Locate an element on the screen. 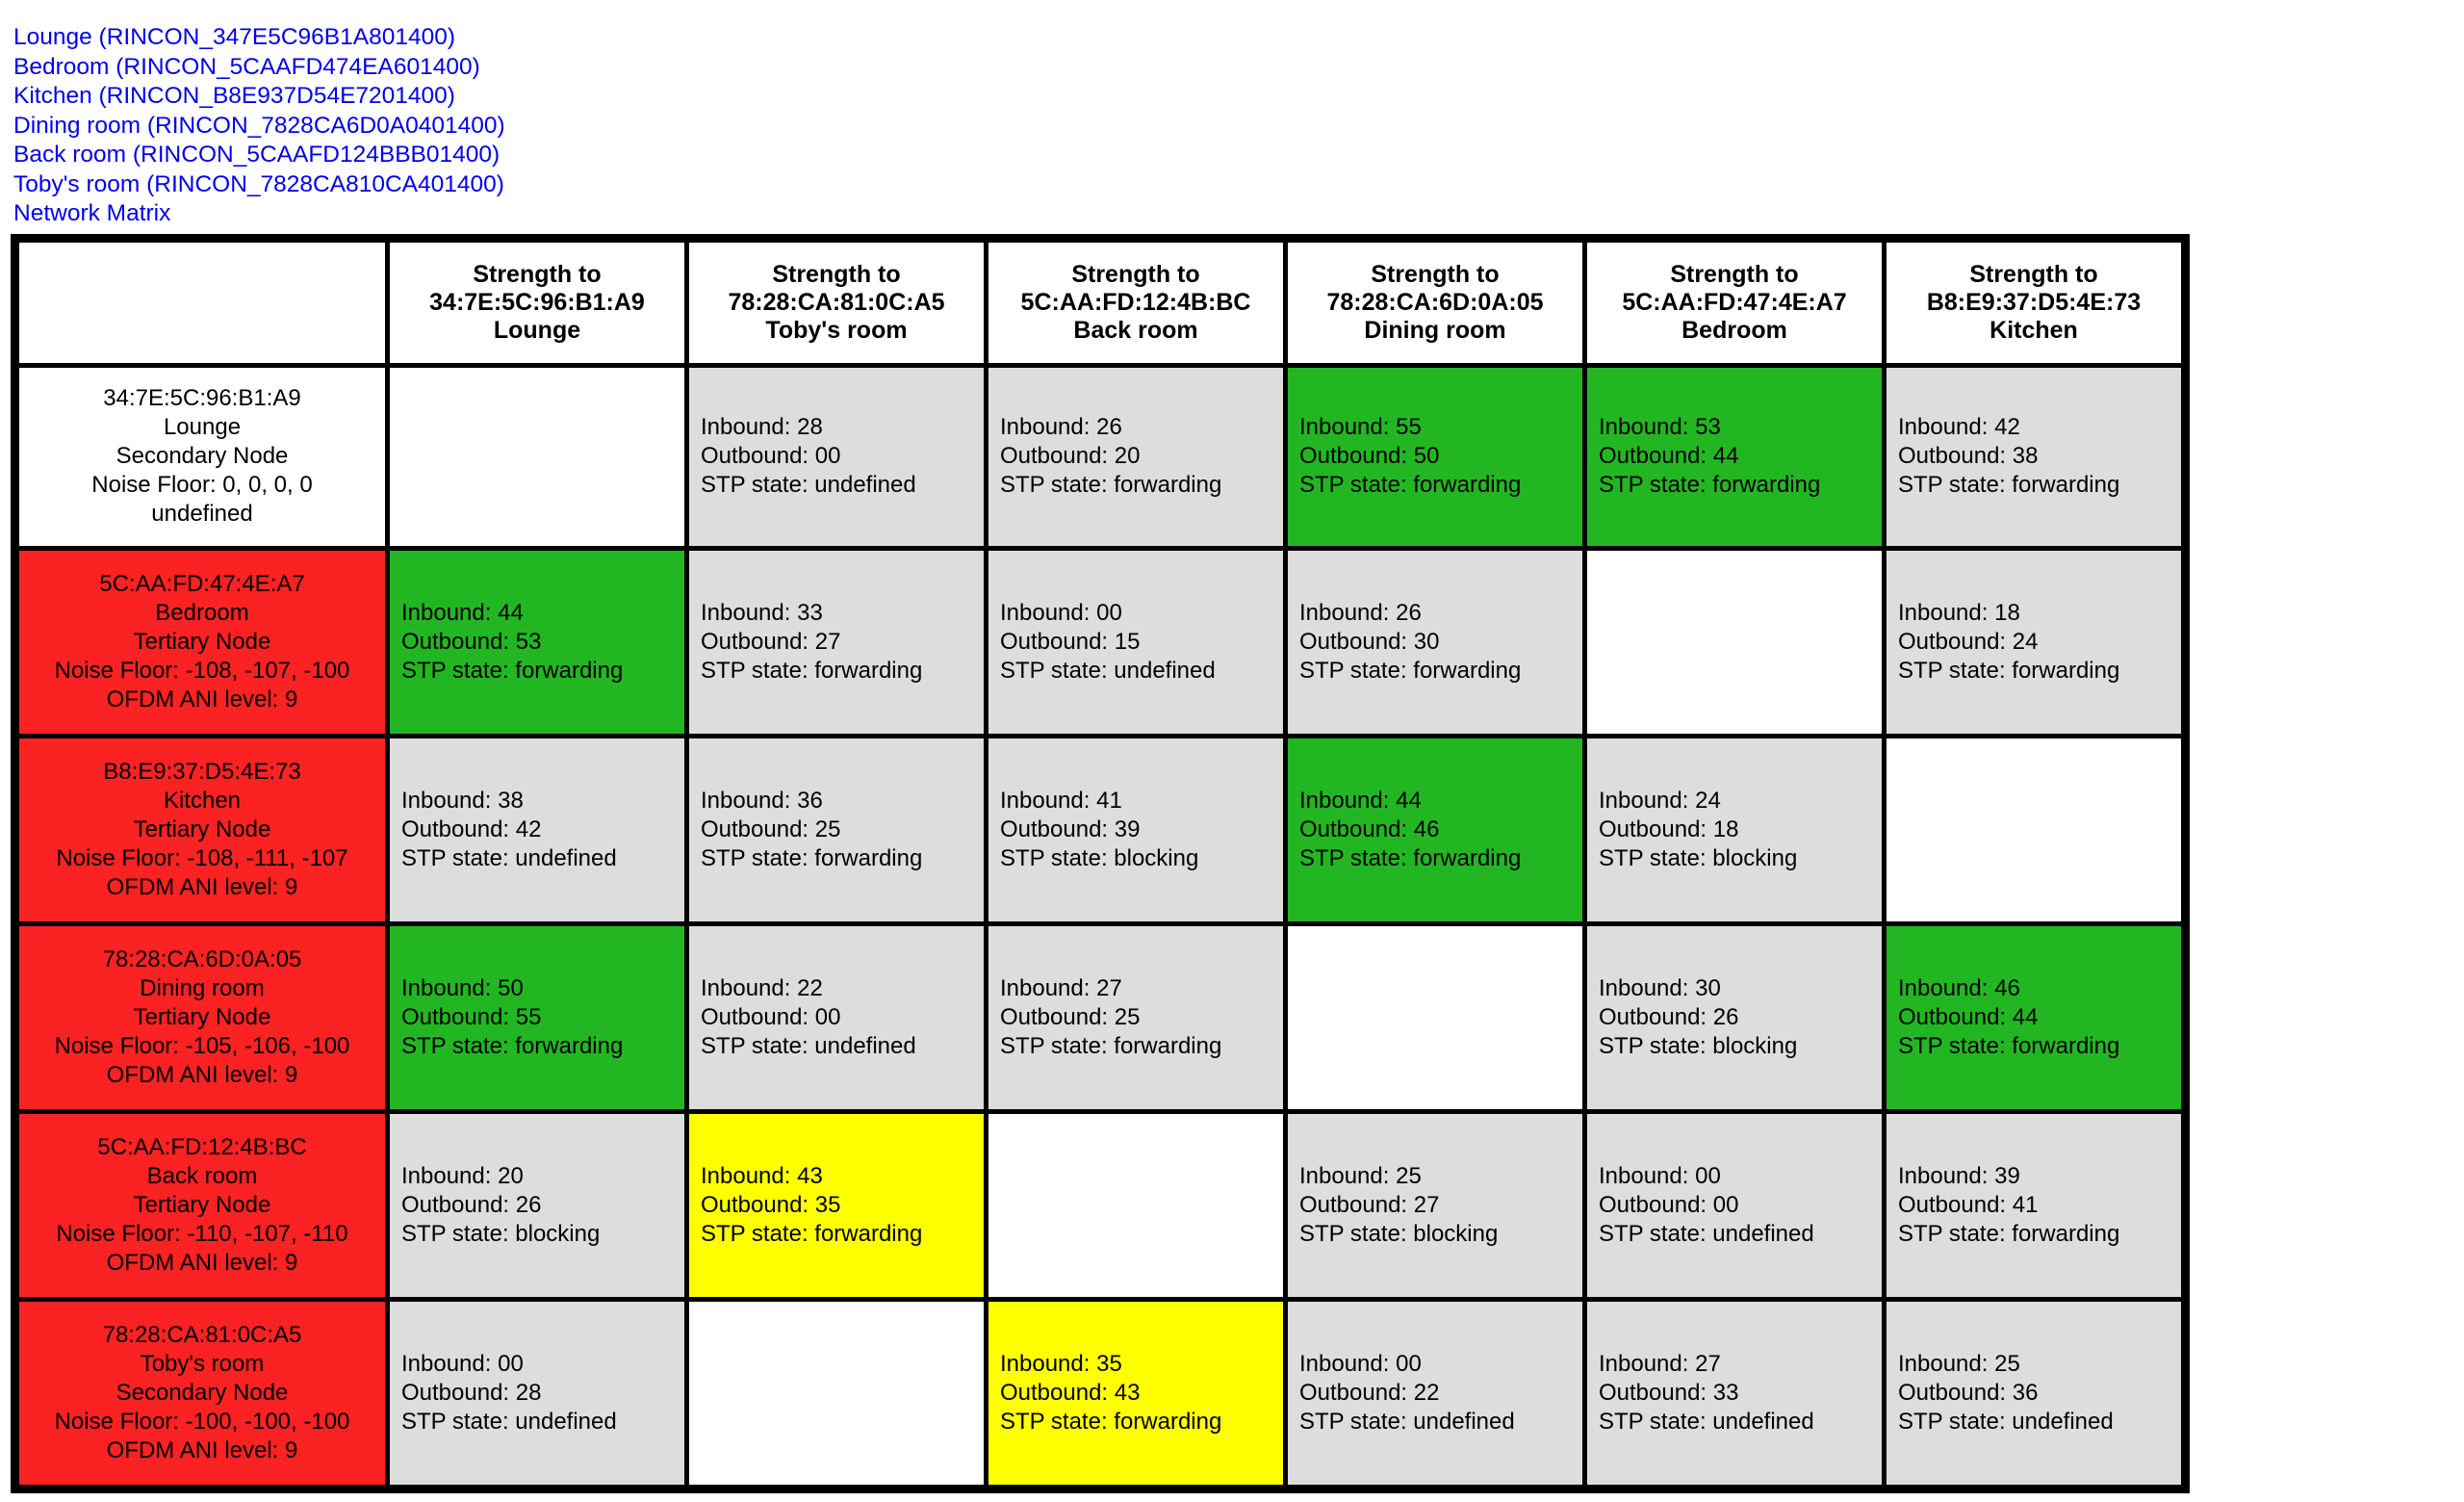  cell-inbound: Inbound: 46 is located at coordinates (1959, 988).